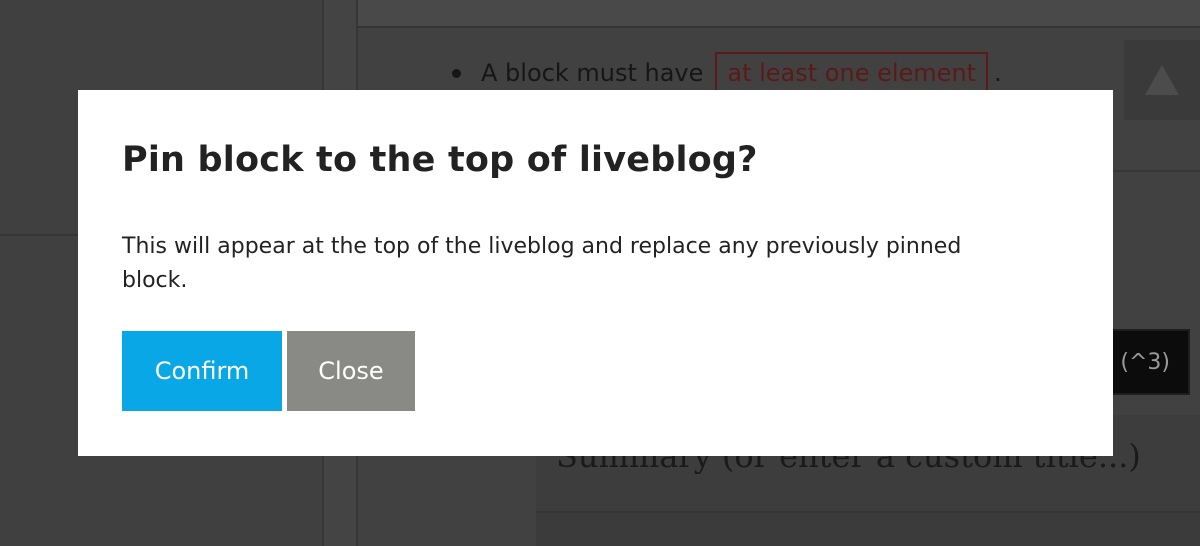  I want to click on confirm-button: Confirm, so click(202, 371).